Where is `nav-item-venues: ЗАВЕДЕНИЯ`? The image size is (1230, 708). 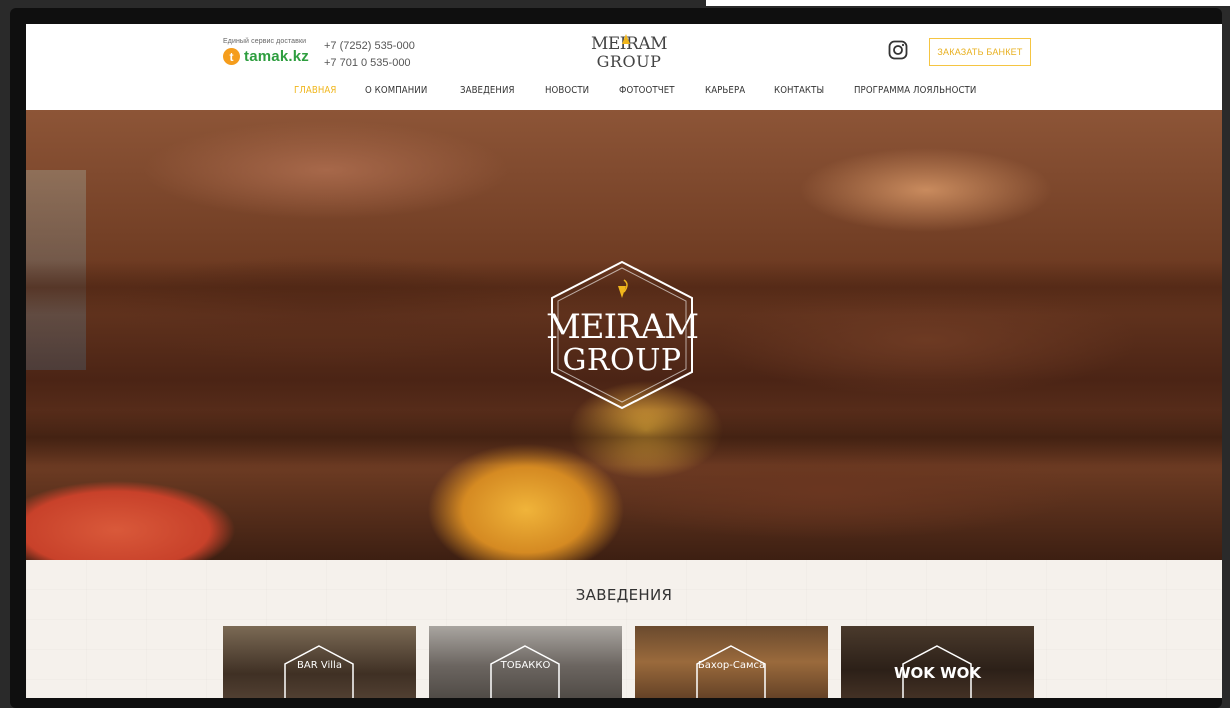 nav-item-venues: ЗАВЕДЕНИЯ is located at coordinates (487, 93).